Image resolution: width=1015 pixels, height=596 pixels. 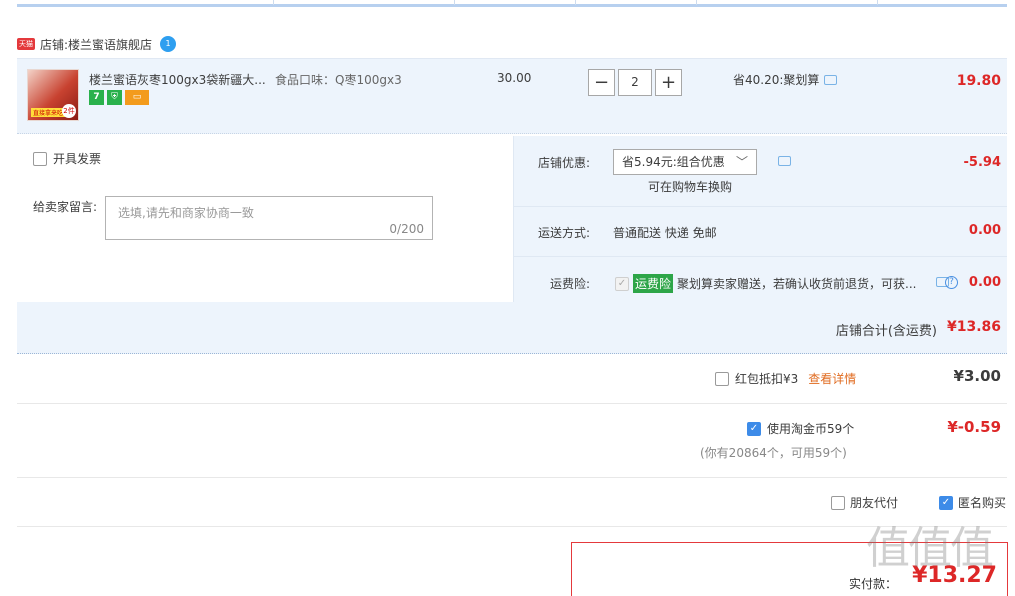 I want to click on seven-day-return-icon: 7, so click(x=96, y=97).